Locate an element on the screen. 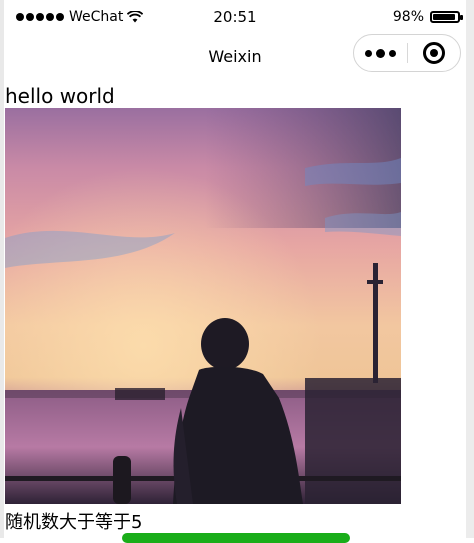  close-button is located at coordinates (434, 53).